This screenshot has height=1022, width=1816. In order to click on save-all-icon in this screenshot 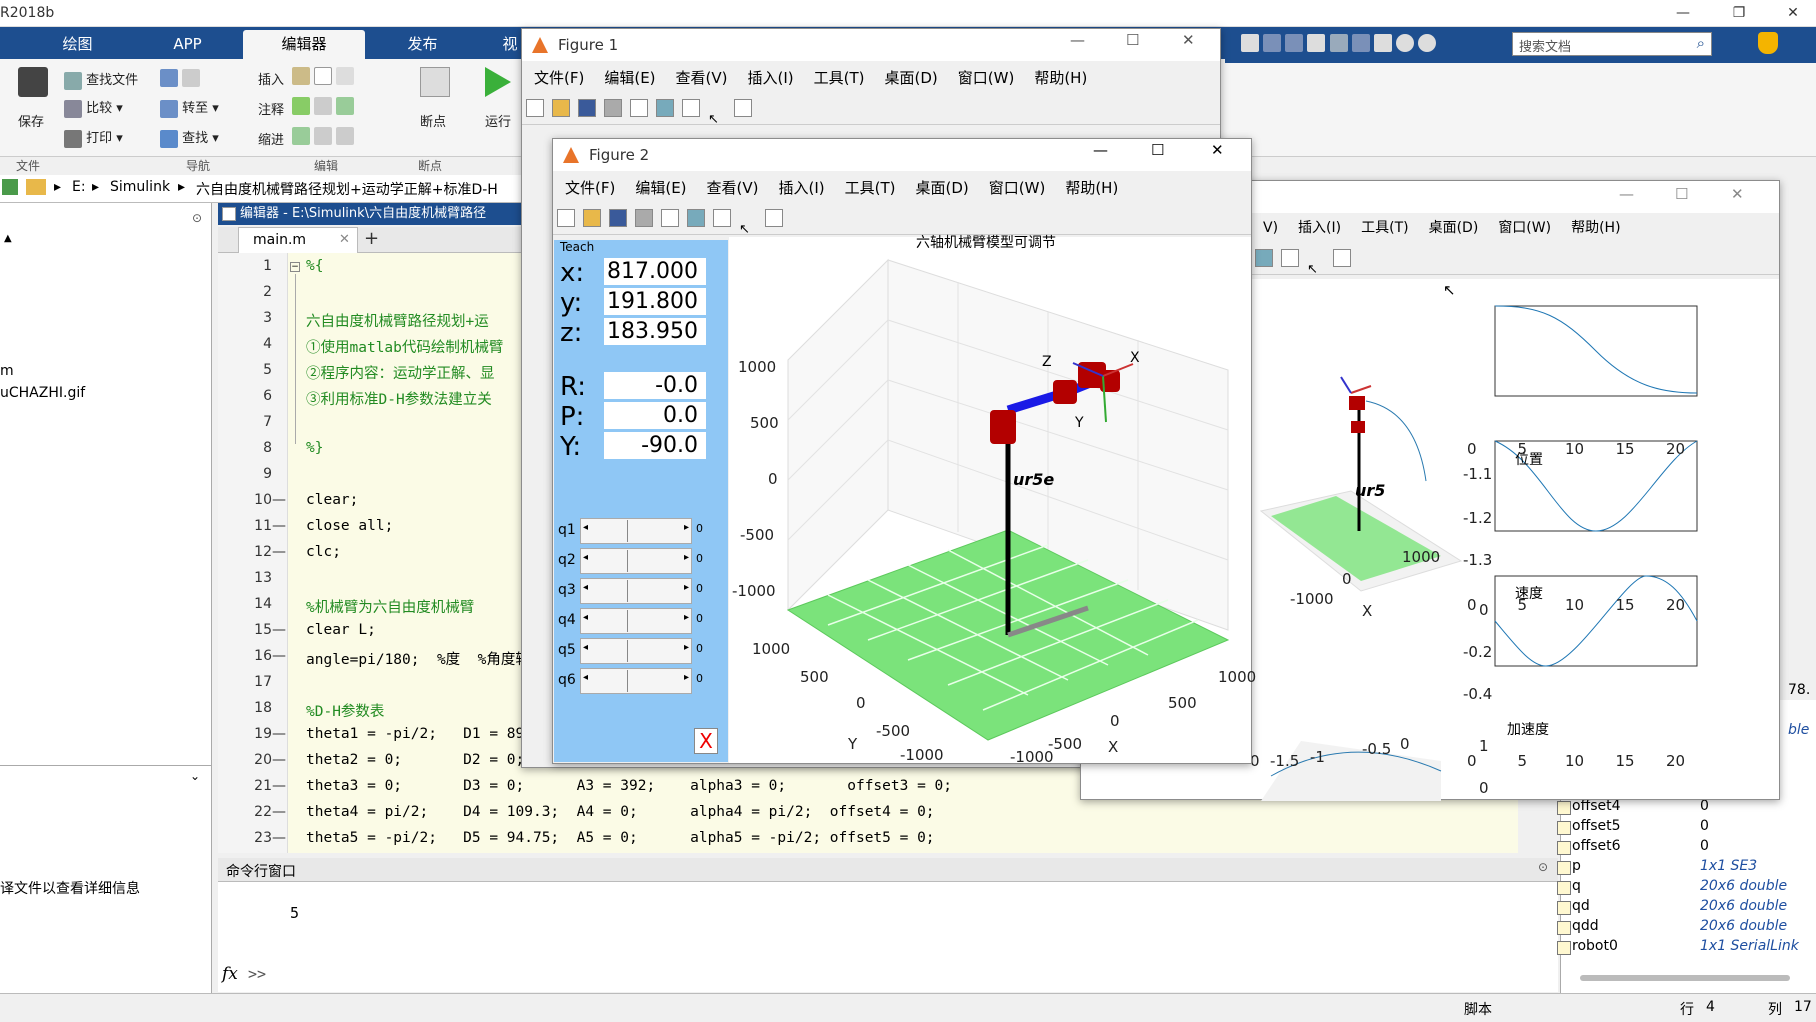, I will do `click(1250, 43)`.